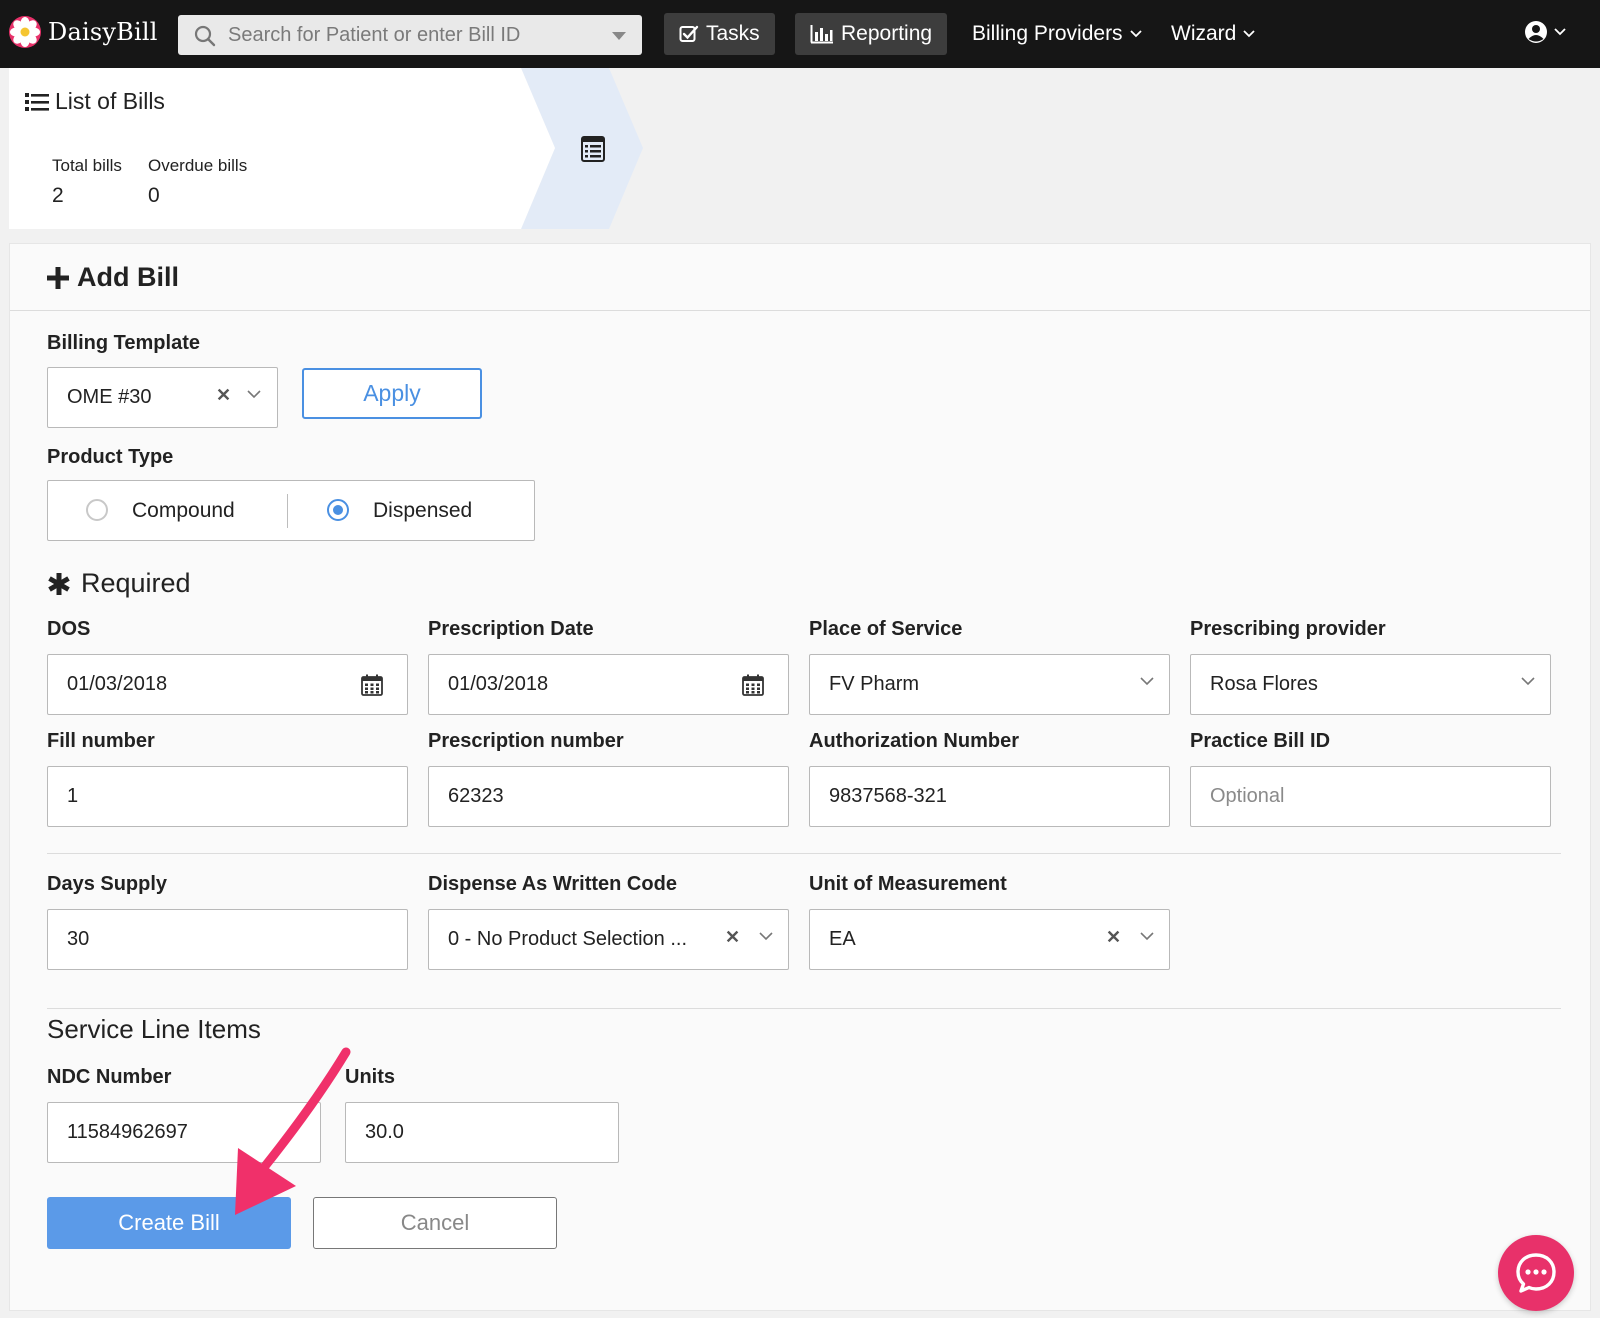 The height and width of the screenshot is (1318, 1600). What do you see at coordinates (169, 1223) in the screenshot?
I see `create-bill-button: Create Bill` at bounding box center [169, 1223].